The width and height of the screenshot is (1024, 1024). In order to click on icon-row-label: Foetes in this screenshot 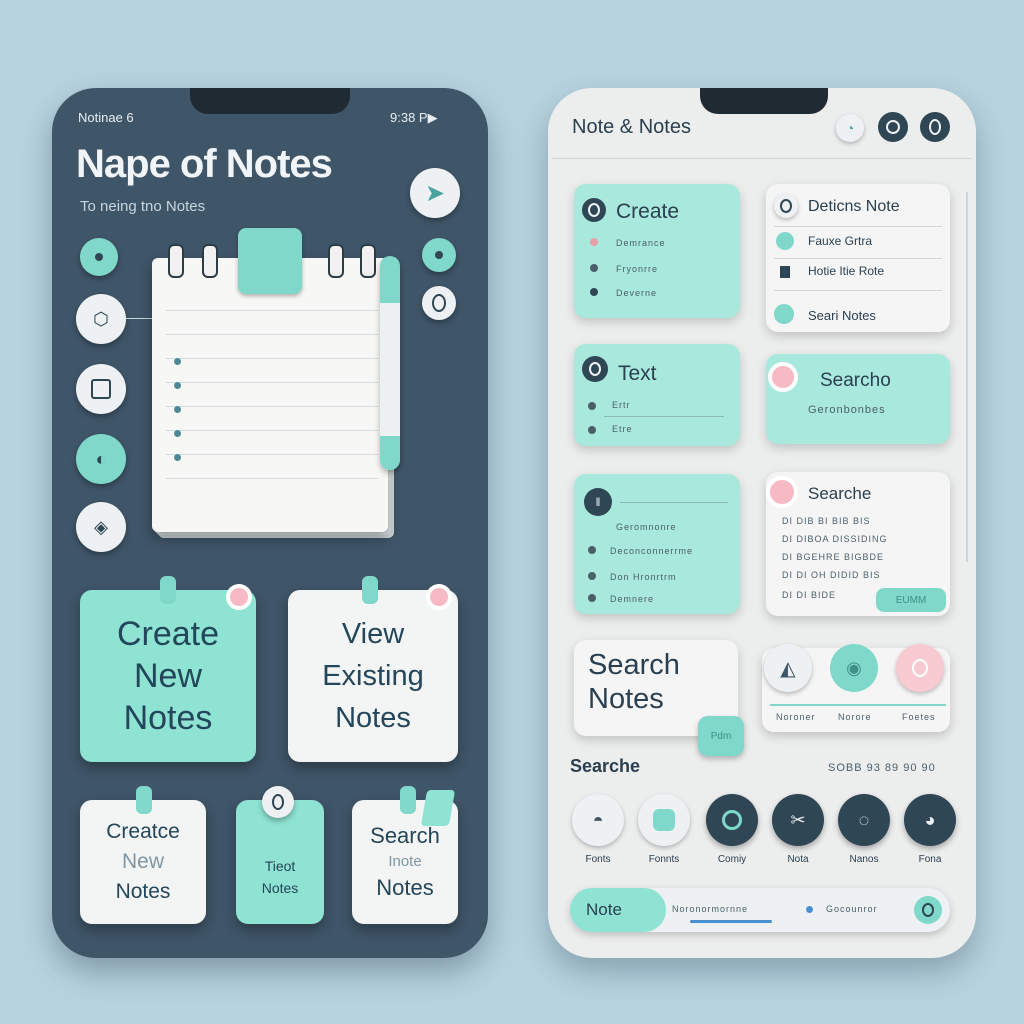, I will do `click(919, 717)`.